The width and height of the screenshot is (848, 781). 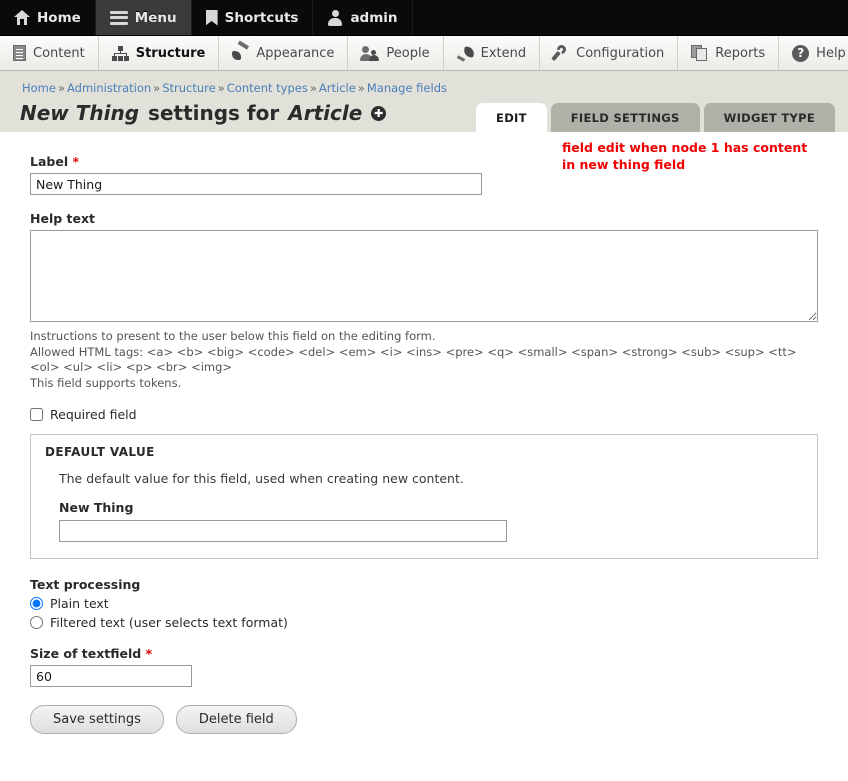 What do you see at coordinates (93, 414) in the screenshot?
I see `required-field-label: Required field` at bounding box center [93, 414].